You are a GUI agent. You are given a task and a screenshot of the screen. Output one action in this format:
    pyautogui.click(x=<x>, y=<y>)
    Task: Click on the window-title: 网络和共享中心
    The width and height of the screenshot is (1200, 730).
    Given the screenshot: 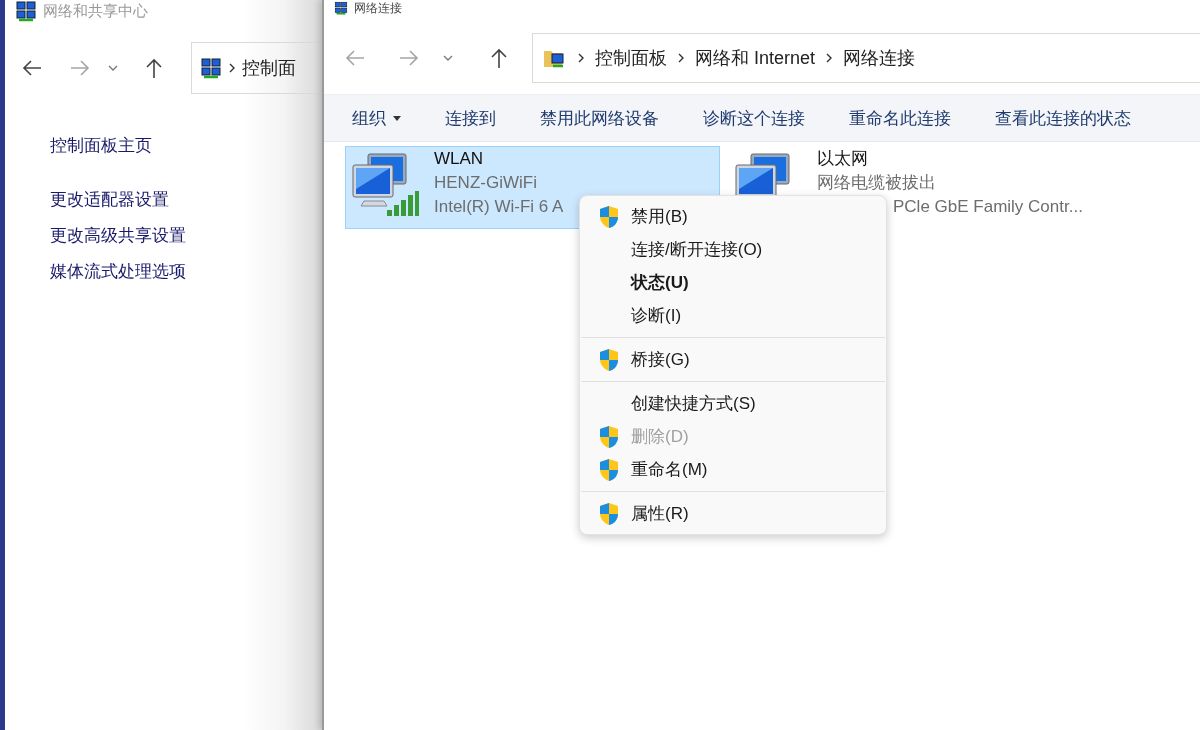 What is the action you would take?
    pyautogui.click(x=95, y=11)
    